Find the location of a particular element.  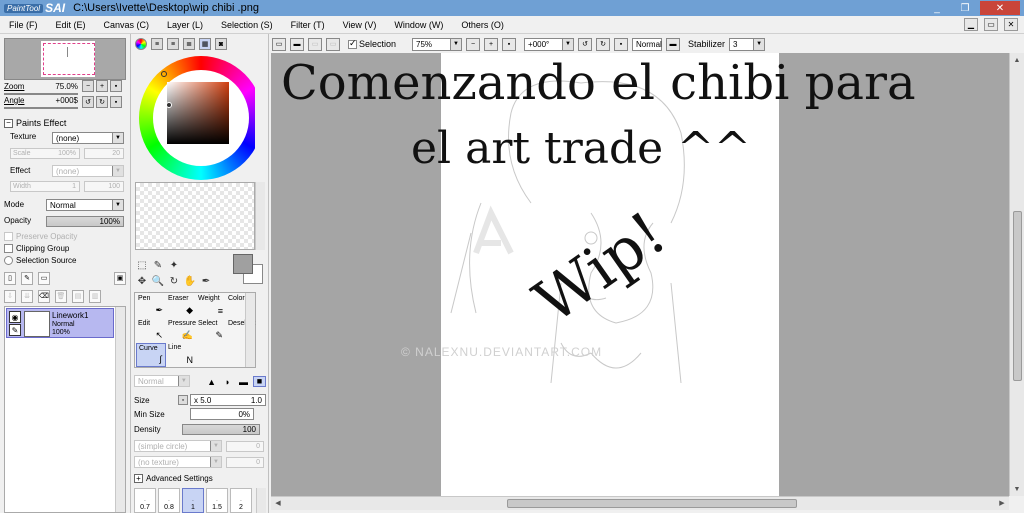

size-preset: · 0.8 is located at coordinates (169, 500).